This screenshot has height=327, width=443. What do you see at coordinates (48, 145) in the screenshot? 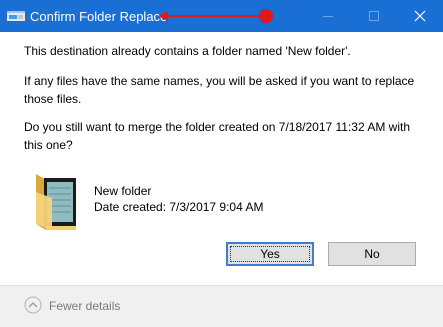
I see `message-line-3b: this one?` at bounding box center [48, 145].